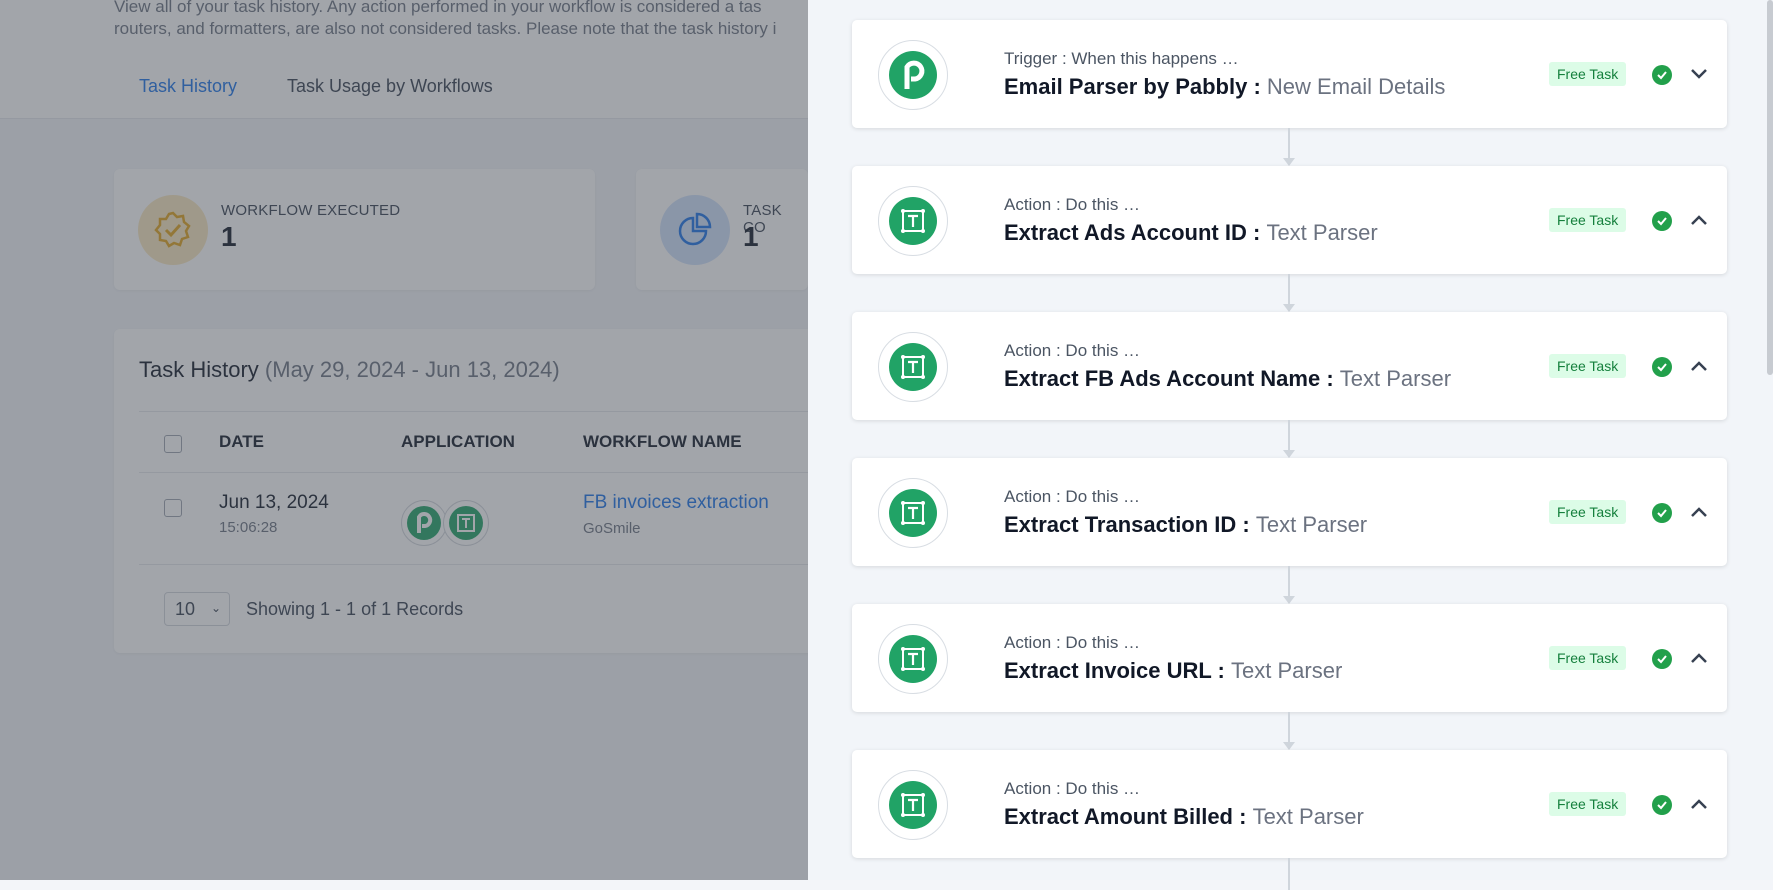  I want to click on step-title: Extract Amount Billed : Text Parser, so click(1184, 817).